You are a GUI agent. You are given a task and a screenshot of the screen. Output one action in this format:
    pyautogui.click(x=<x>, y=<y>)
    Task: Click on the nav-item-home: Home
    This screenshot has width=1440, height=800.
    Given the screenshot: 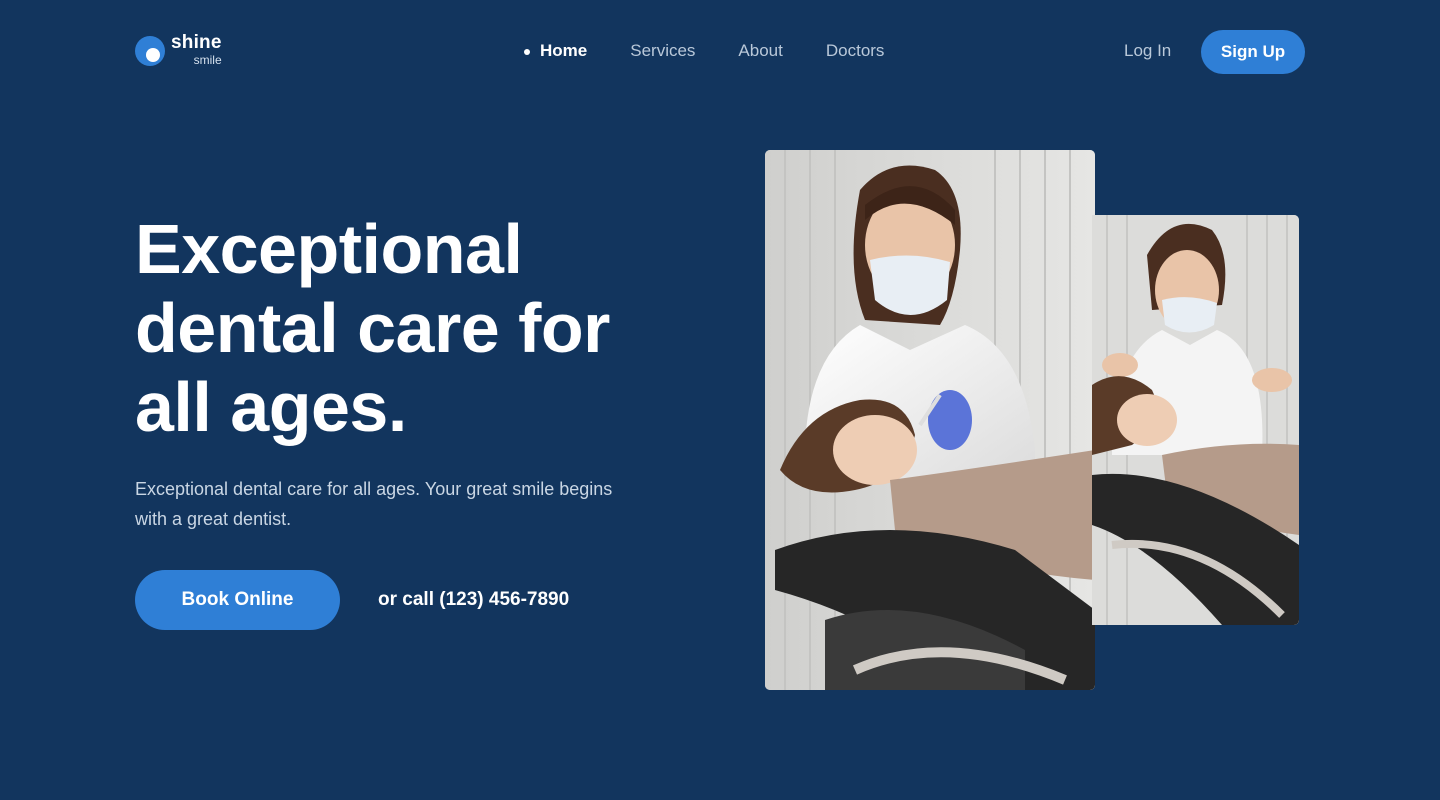 What is the action you would take?
    pyautogui.click(x=555, y=51)
    